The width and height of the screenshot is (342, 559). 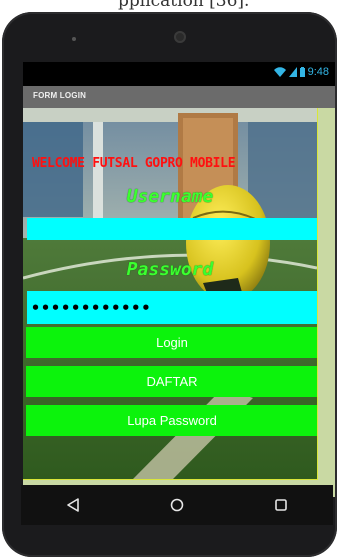 I want to click on password-input, so click(x=172, y=307).